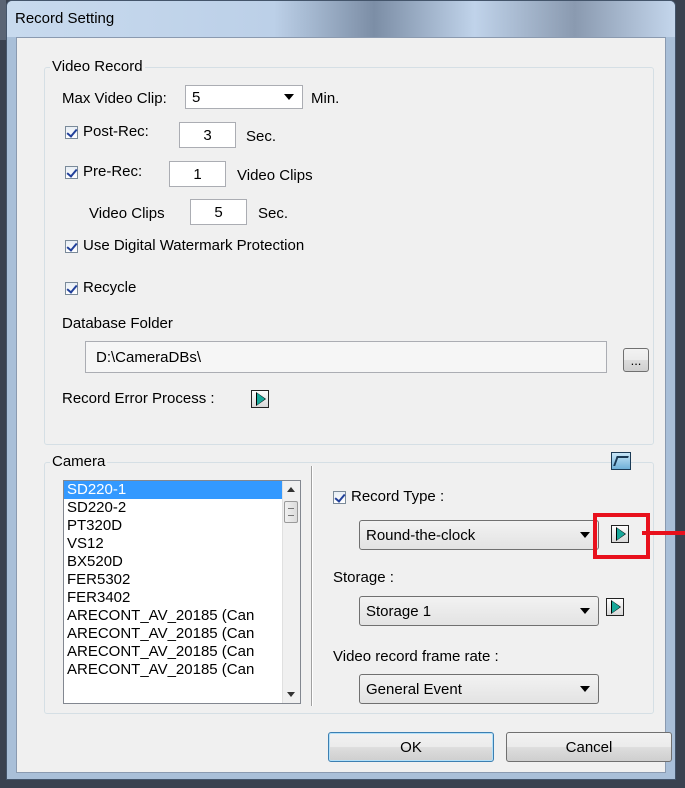  Describe the element at coordinates (663, 533) in the screenshot. I see `highlight-pointer-line` at that location.